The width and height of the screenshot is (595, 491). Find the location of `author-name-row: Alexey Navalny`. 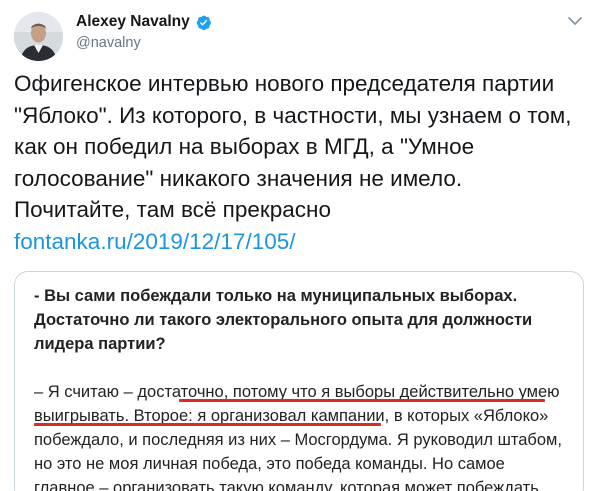

author-name-row: Alexey Navalny is located at coordinates (144, 22).